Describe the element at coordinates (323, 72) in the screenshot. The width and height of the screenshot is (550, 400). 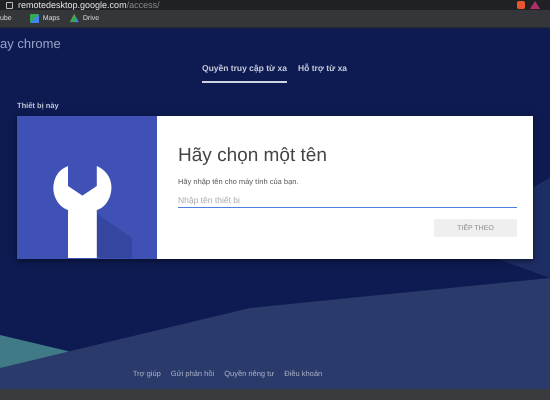
I see `tab: Hỗ trợ từ xa` at that location.